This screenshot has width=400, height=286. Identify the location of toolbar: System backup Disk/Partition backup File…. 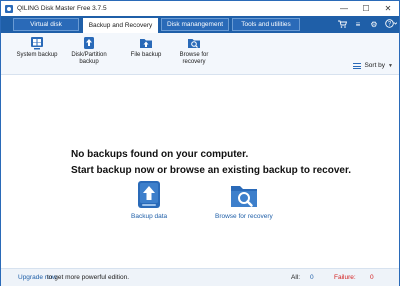
(200, 54).